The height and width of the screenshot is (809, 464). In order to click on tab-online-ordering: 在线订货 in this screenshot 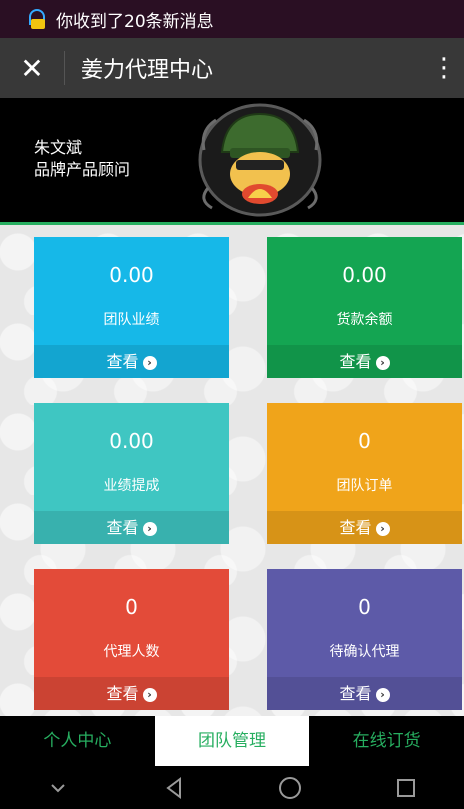, I will do `click(386, 741)`.